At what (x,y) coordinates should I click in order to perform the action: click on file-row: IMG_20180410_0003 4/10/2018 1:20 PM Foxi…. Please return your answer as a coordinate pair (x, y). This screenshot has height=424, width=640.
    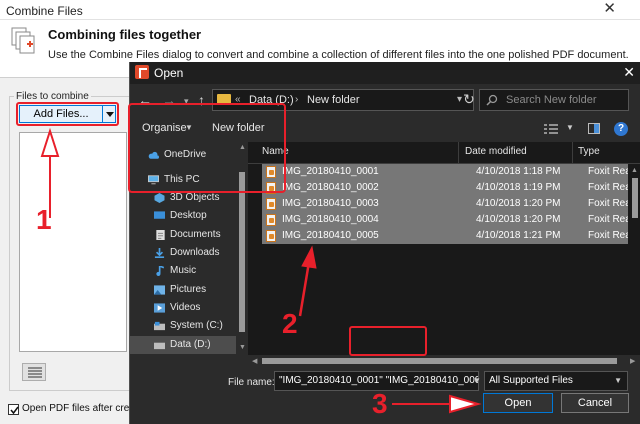
    Looking at the image, I should click on (451, 204).